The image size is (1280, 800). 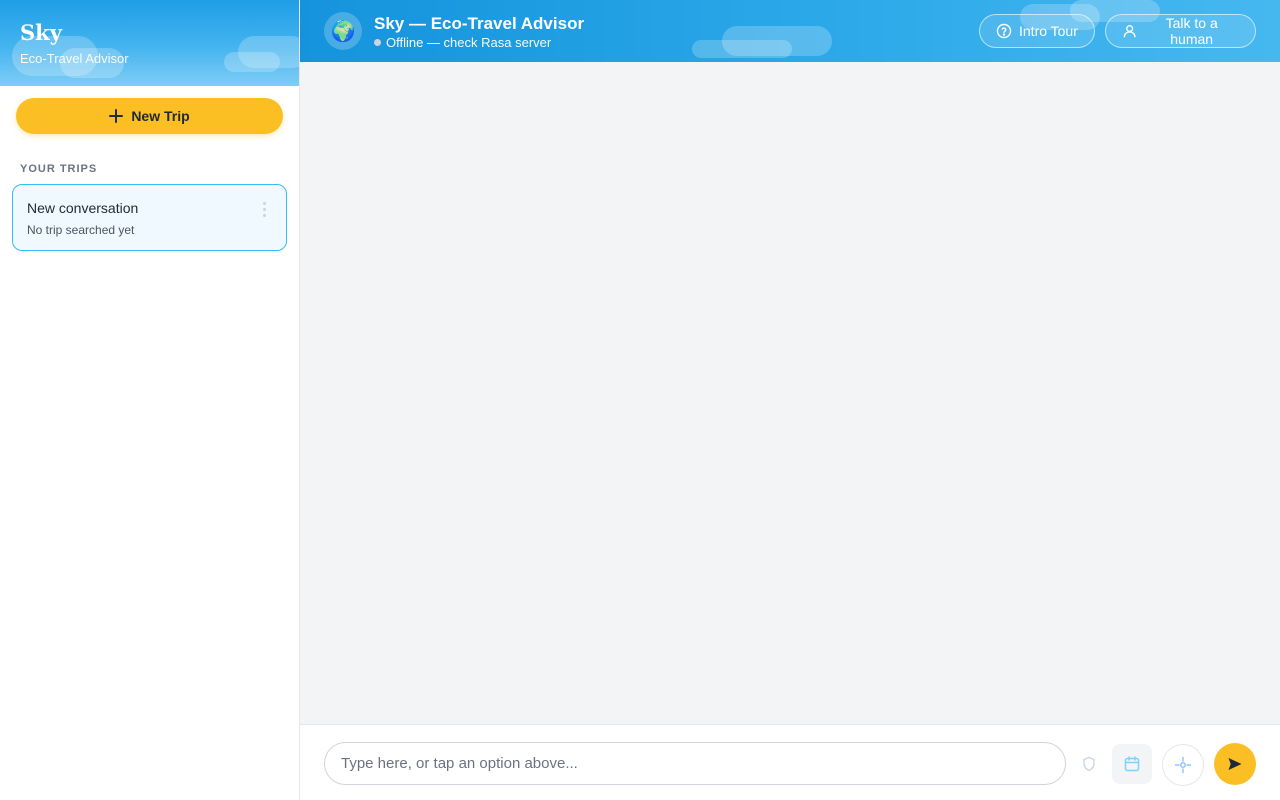 I want to click on brand-title: Sky, so click(x=41, y=32).